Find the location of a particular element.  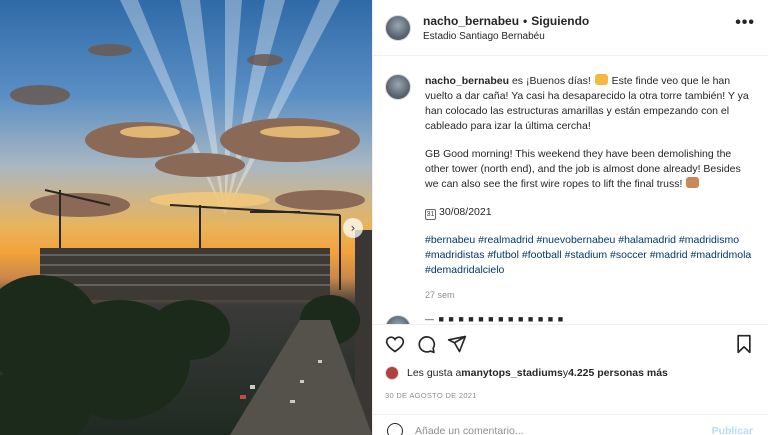

emoji-picker-icon is located at coordinates (395, 429).